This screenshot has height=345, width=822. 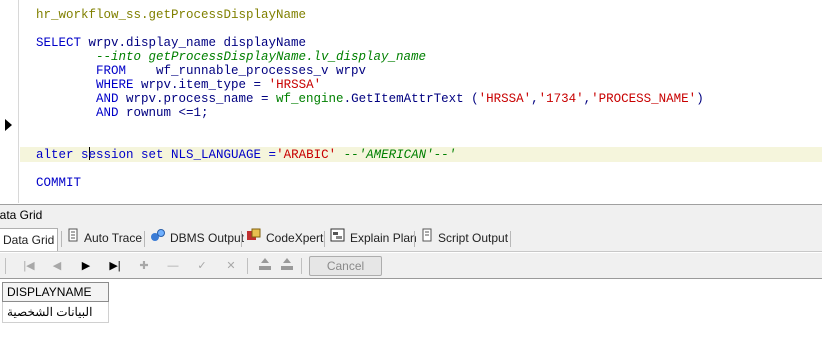 I want to click on tab-label: Explain Plan, so click(x=383, y=238).